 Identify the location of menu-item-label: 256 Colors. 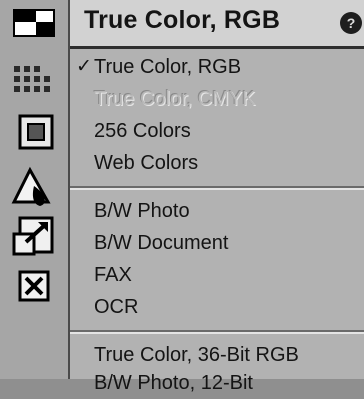
(142, 131).